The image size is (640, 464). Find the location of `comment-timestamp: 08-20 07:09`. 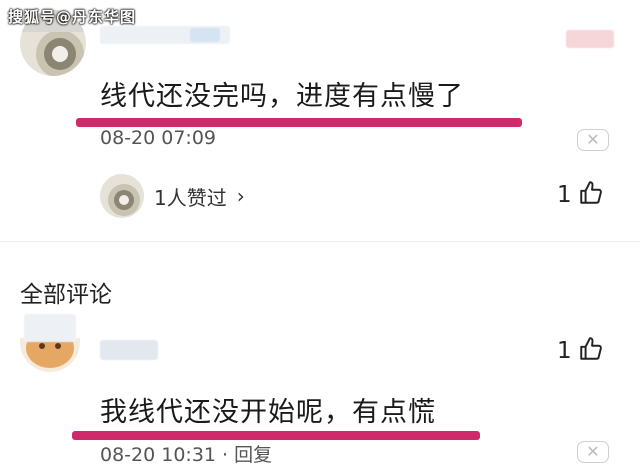

comment-timestamp: 08-20 07:09 is located at coordinates (158, 138).